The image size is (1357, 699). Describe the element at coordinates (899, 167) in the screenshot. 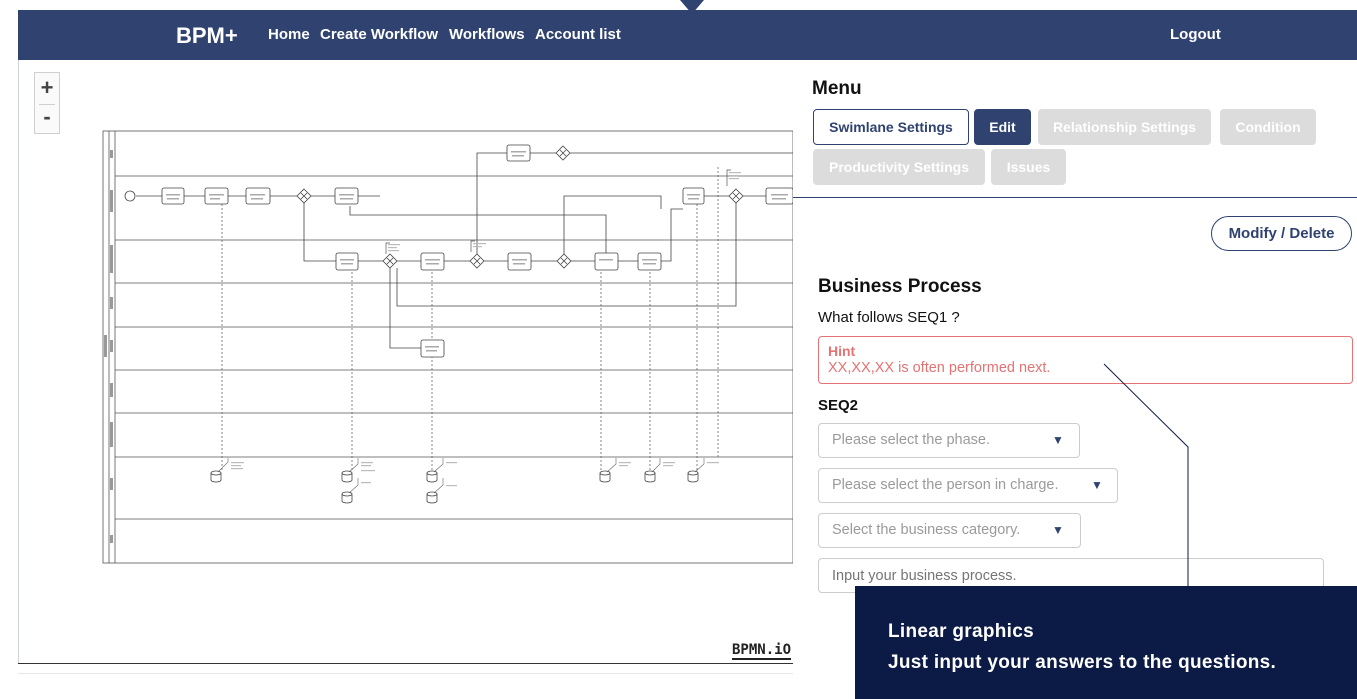

I see `productivity-settings-button: Productivity Settings` at that location.